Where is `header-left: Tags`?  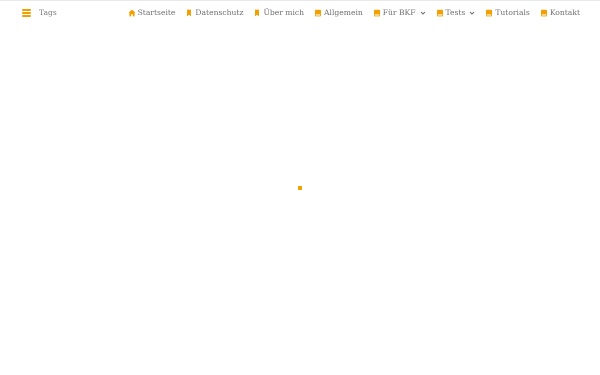 header-left: Tags is located at coordinates (39, 13).